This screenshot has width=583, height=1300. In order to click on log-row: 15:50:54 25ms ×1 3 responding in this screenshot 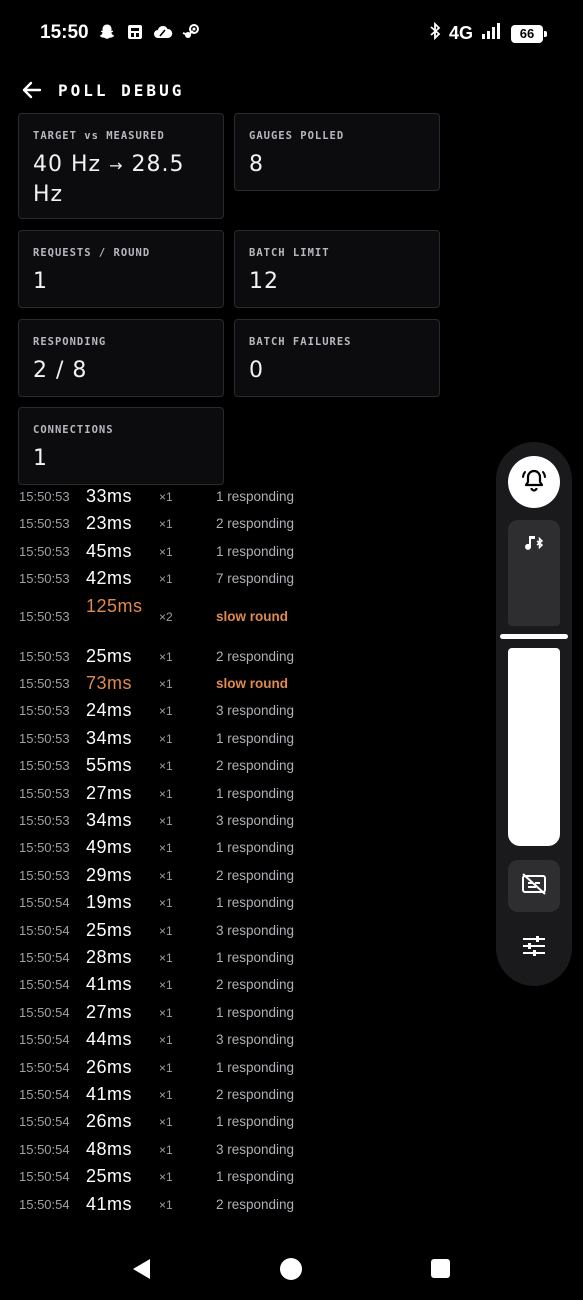, I will do `click(240, 930)`.